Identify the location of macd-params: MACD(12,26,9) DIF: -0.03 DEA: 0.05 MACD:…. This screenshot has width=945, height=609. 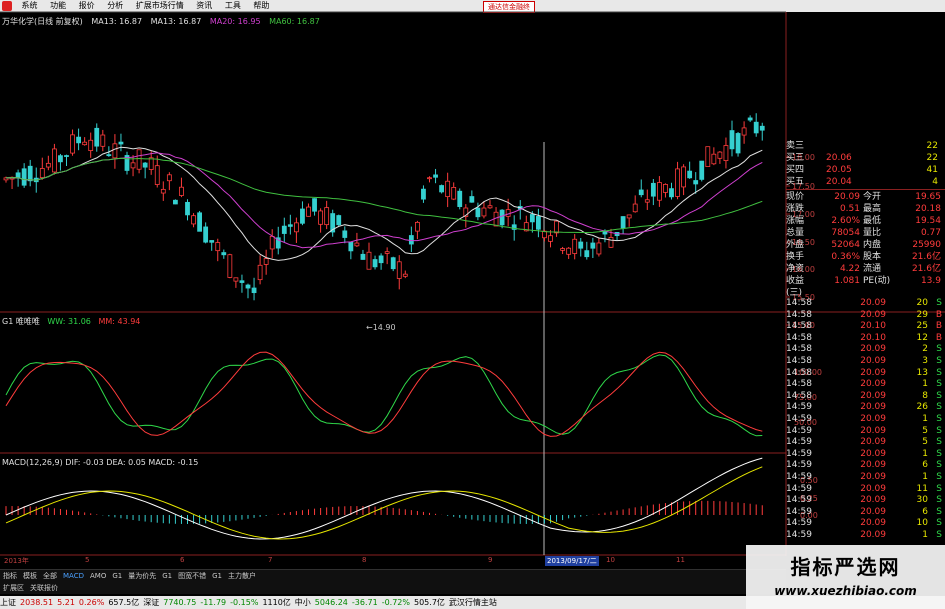
(100, 462).